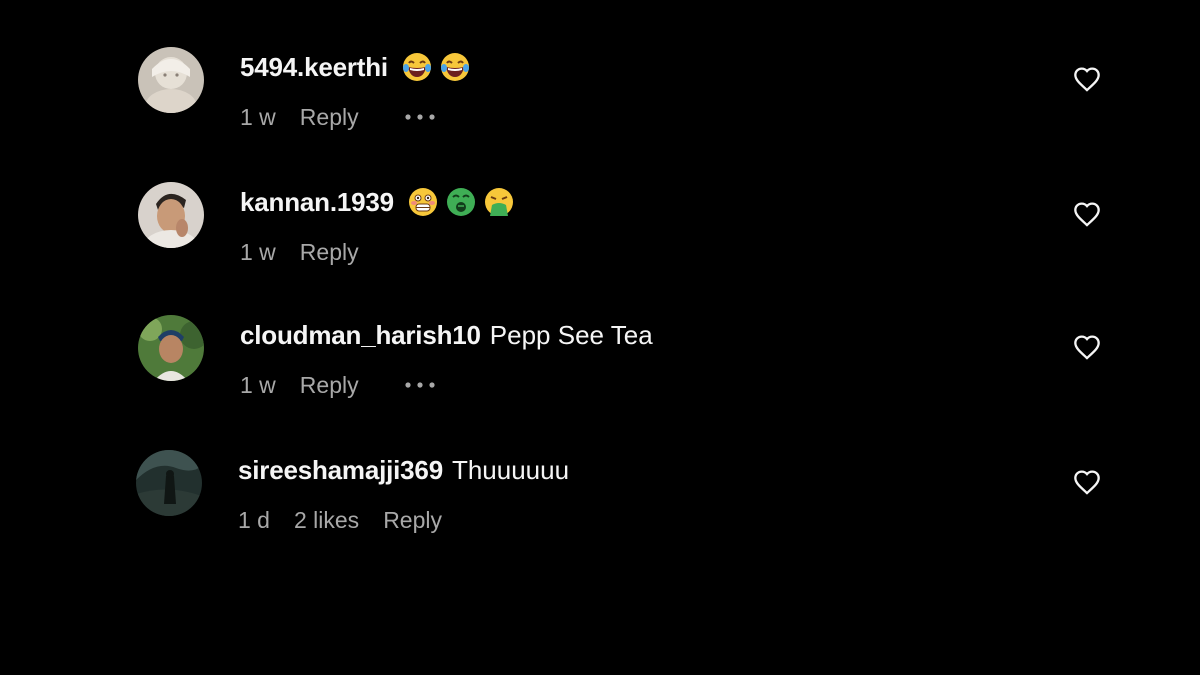 This screenshot has height=675, width=1200. What do you see at coordinates (571, 335) in the screenshot?
I see `comment-text: Pepp See Tea` at bounding box center [571, 335].